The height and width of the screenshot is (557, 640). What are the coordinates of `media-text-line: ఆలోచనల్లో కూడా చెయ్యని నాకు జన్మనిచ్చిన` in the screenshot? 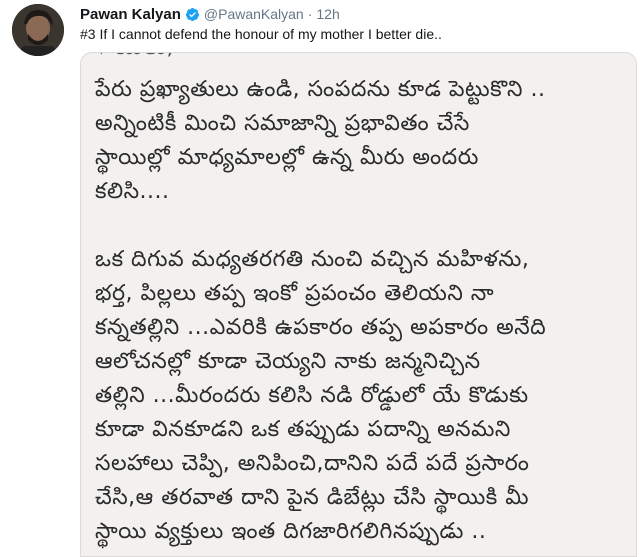 It's located at (288, 361).